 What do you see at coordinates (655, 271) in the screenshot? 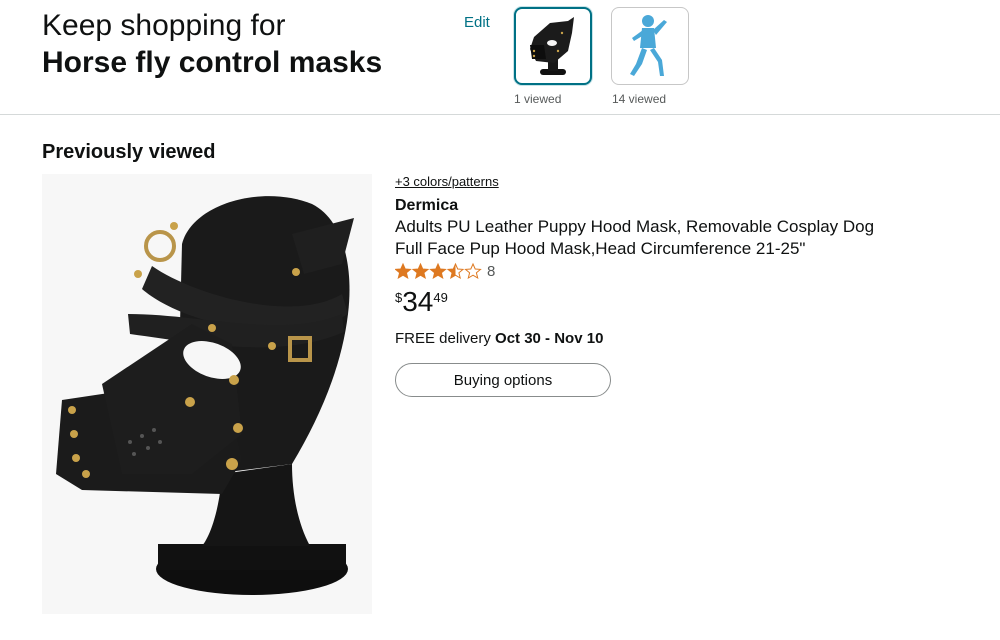
I see `rating-row: 8` at bounding box center [655, 271].